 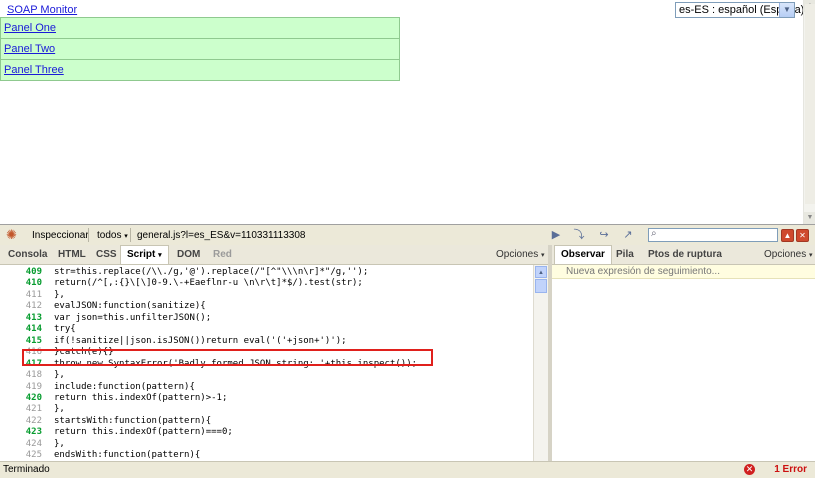 What do you see at coordinates (625, 254) in the screenshot?
I see `tab-pila: Pila` at bounding box center [625, 254].